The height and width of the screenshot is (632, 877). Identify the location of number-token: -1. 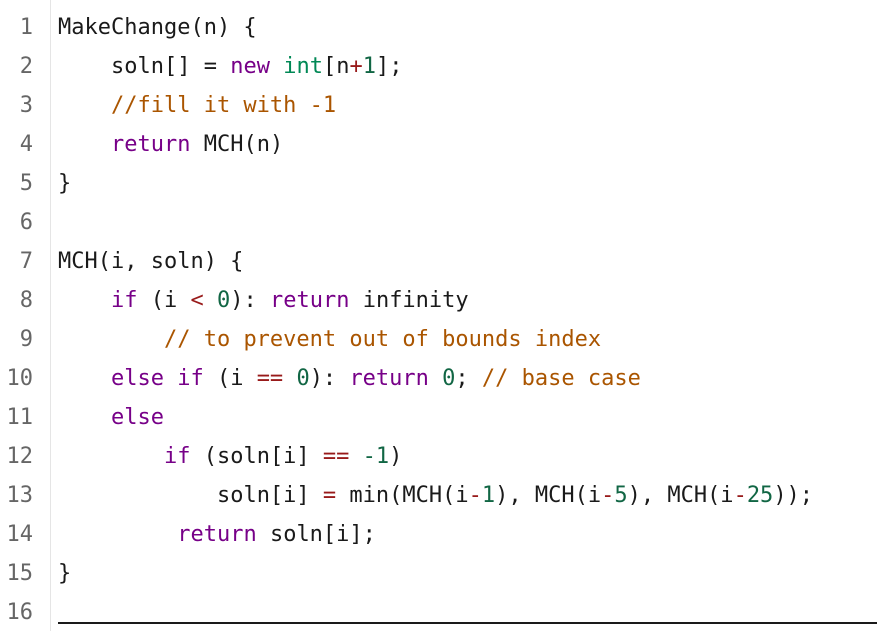
(376, 456).